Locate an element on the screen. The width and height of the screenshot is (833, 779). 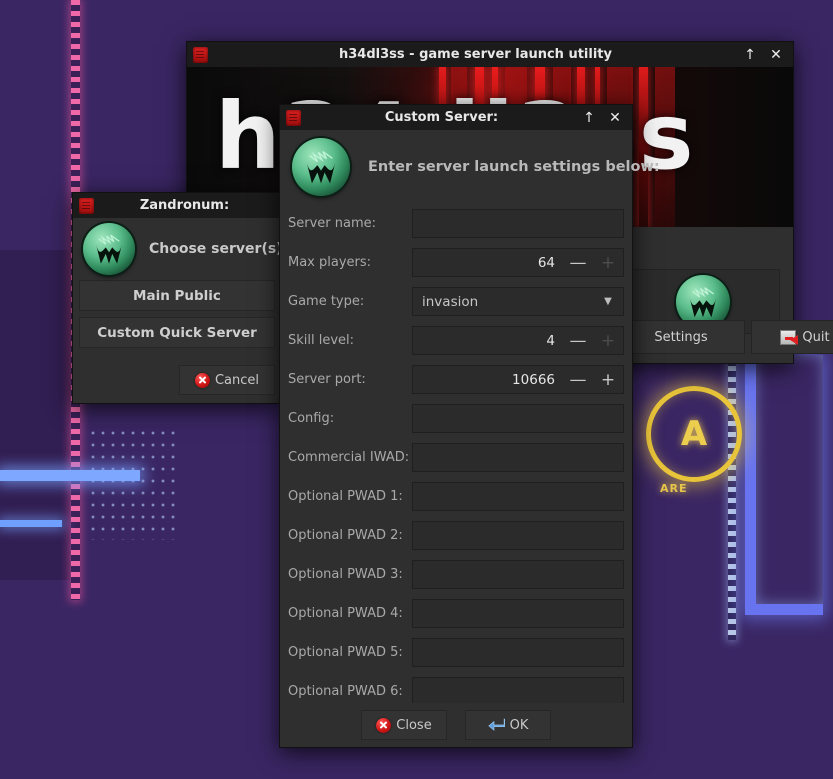
skill-level-value: 4 is located at coordinates (550, 340).